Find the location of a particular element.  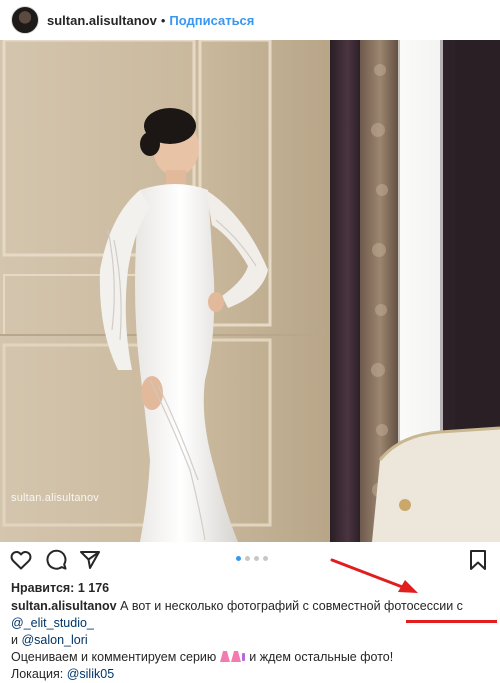

annotation-underline is located at coordinates (451, 621).